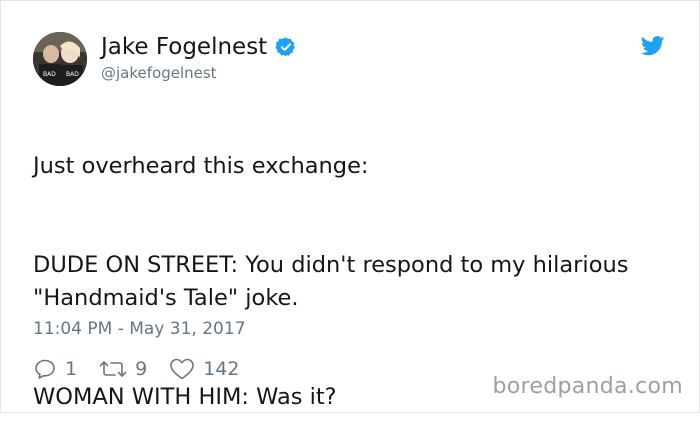  What do you see at coordinates (587, 386) in the screenshot?
I see `boredpanda-watermark: boredpanda.com` at bounding box center [587, 386].